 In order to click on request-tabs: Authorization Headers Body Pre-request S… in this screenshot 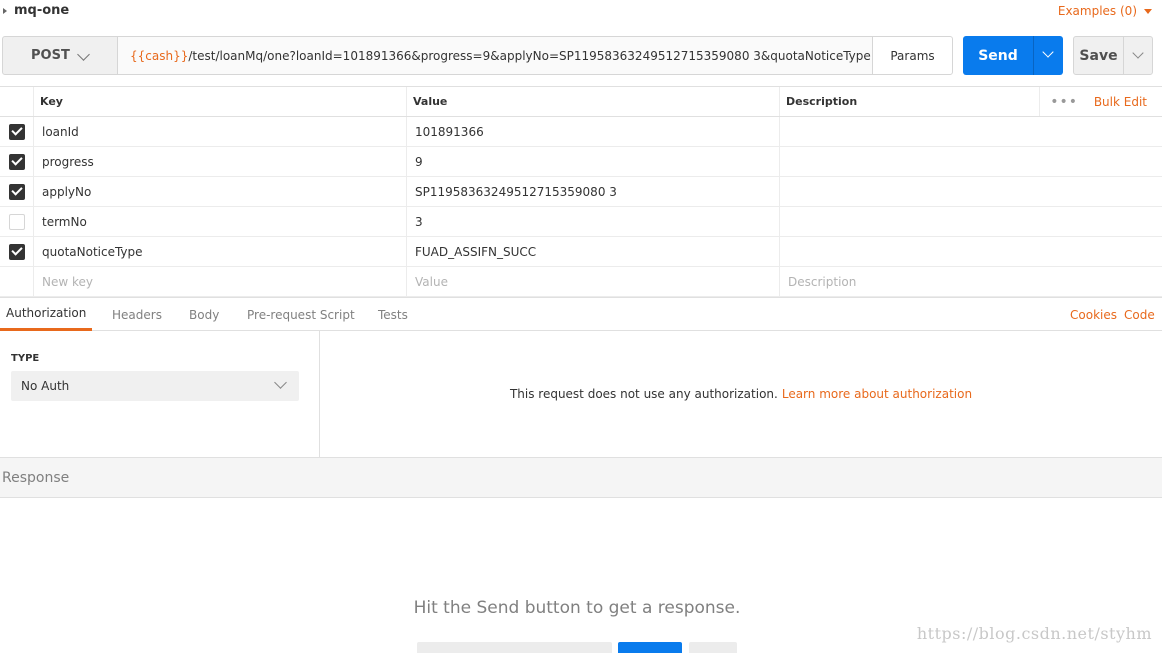, I will do `click(581, 314)`.